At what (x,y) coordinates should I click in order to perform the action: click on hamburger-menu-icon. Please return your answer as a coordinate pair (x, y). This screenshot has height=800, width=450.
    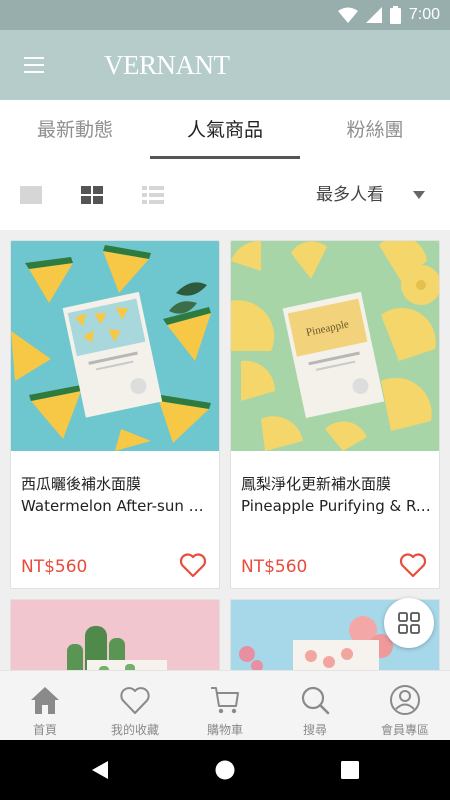
    Looking at the image, I should click on (35, 65).